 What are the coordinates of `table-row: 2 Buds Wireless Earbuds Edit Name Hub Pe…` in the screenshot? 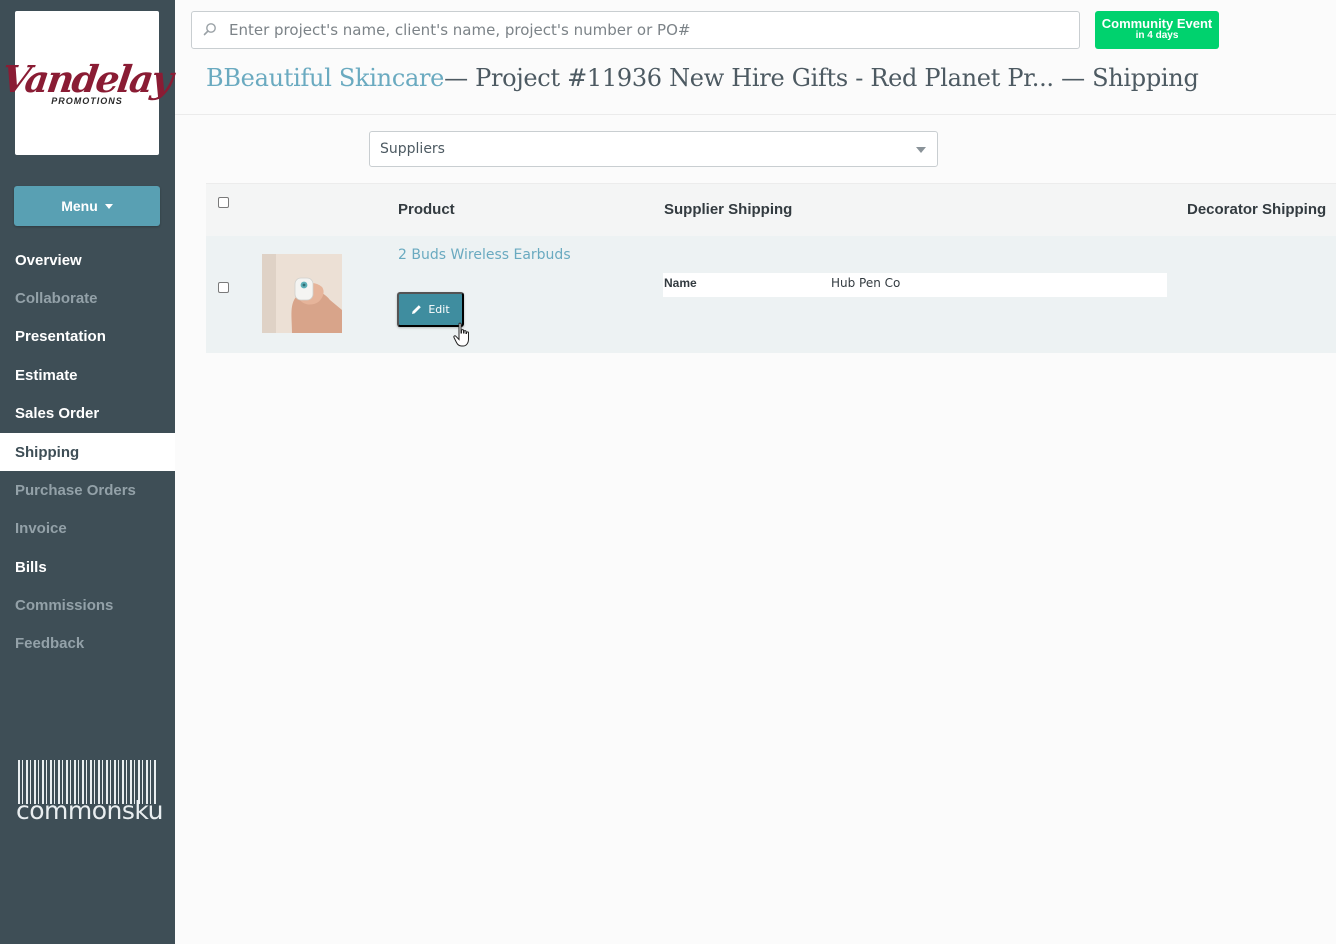 It's located at (771, 294).